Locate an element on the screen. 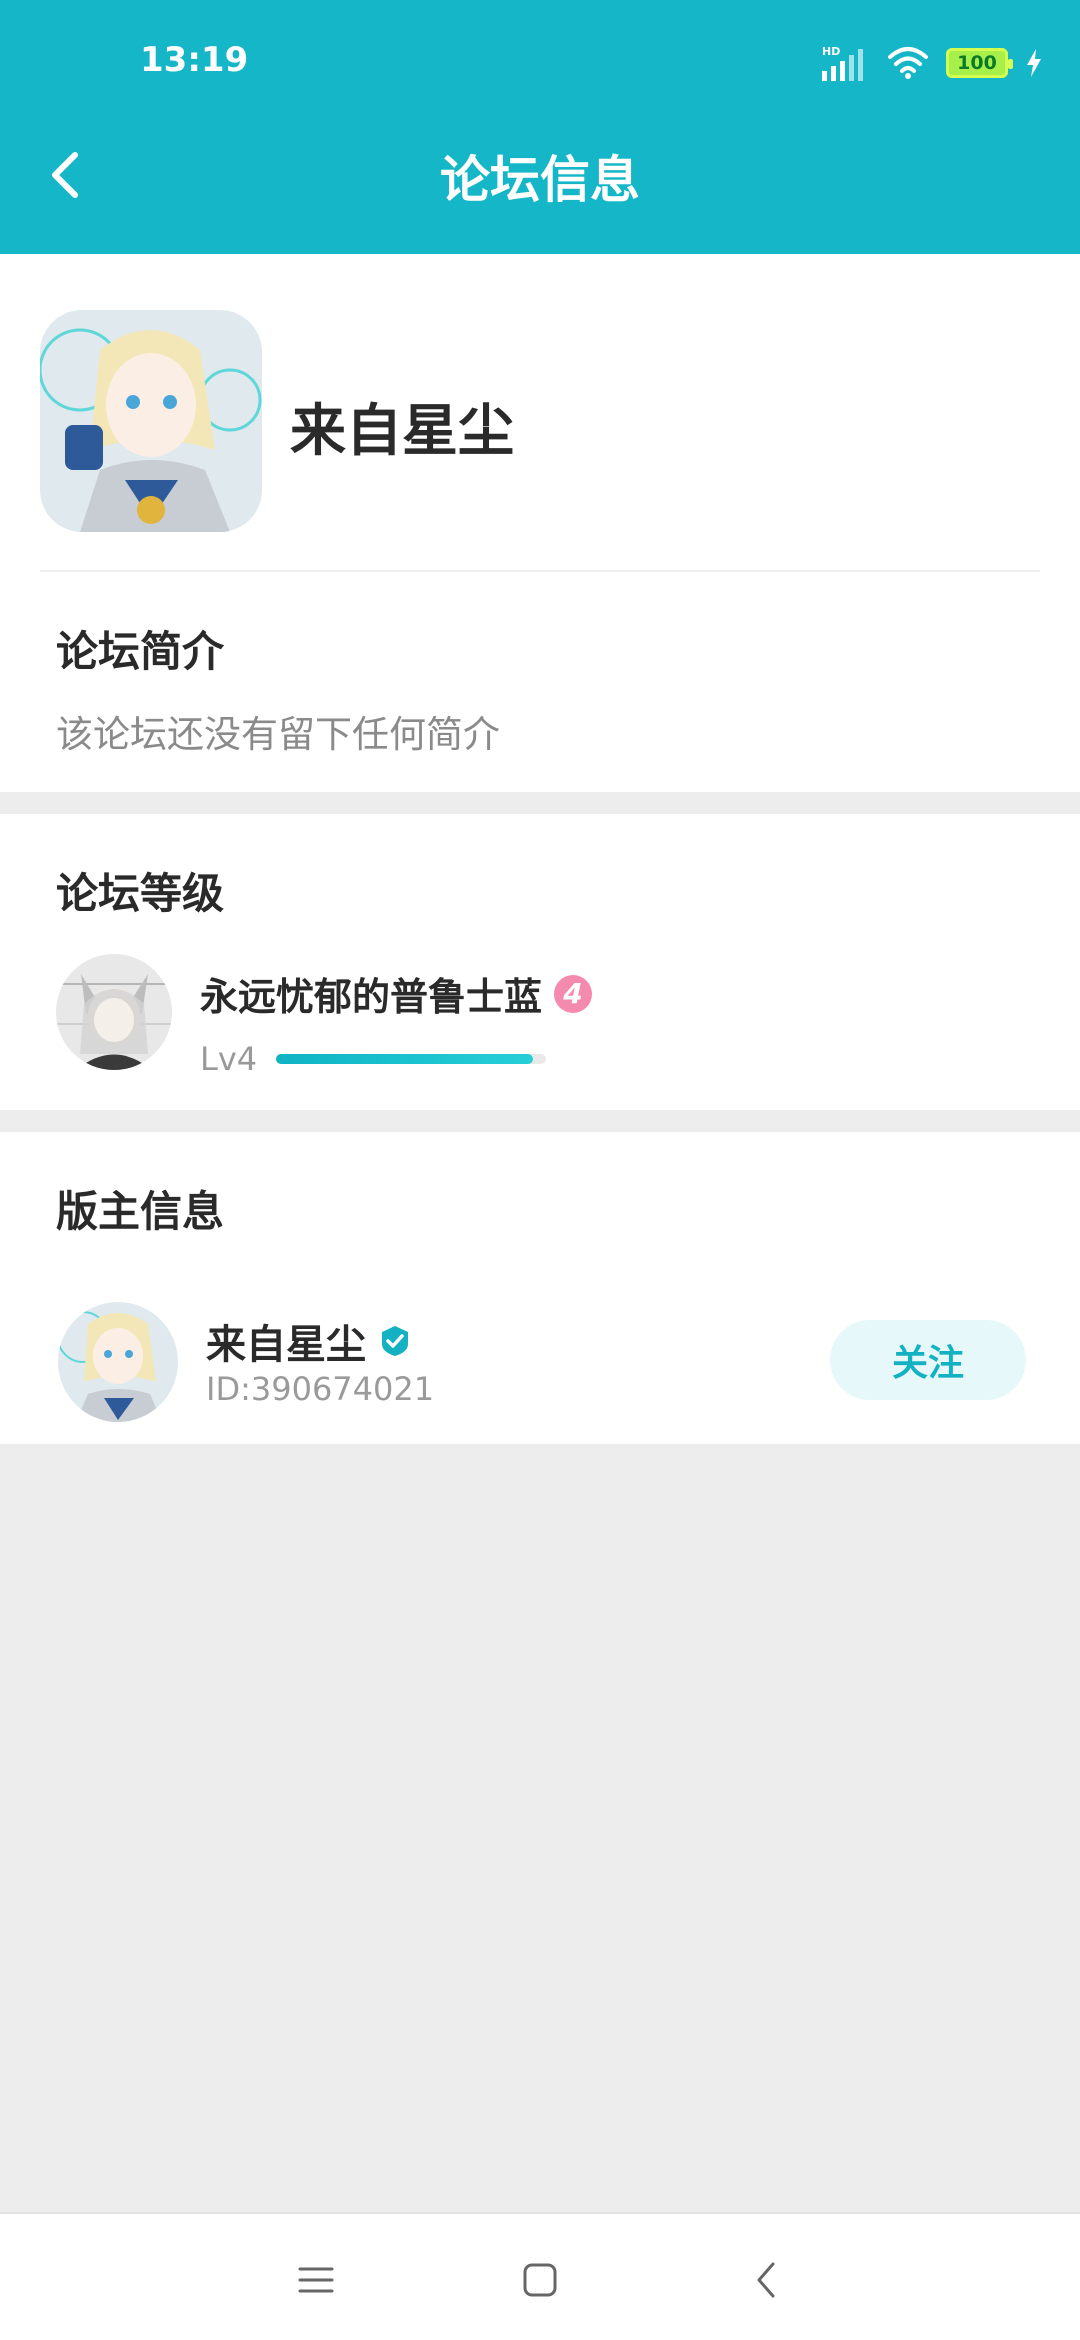 The image size is (1080, 2340). verified-icon is located at coordinates (395, 1341).